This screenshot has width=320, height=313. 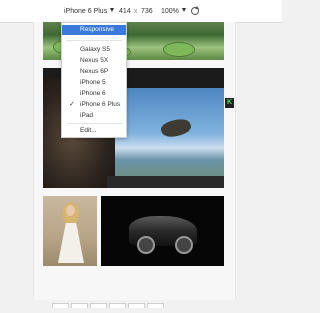 What do you see at coordinates (86, 11) in the screenshot?
I see `device-select-label: iPhone 6 Plus` at bounding box center [86, 11].